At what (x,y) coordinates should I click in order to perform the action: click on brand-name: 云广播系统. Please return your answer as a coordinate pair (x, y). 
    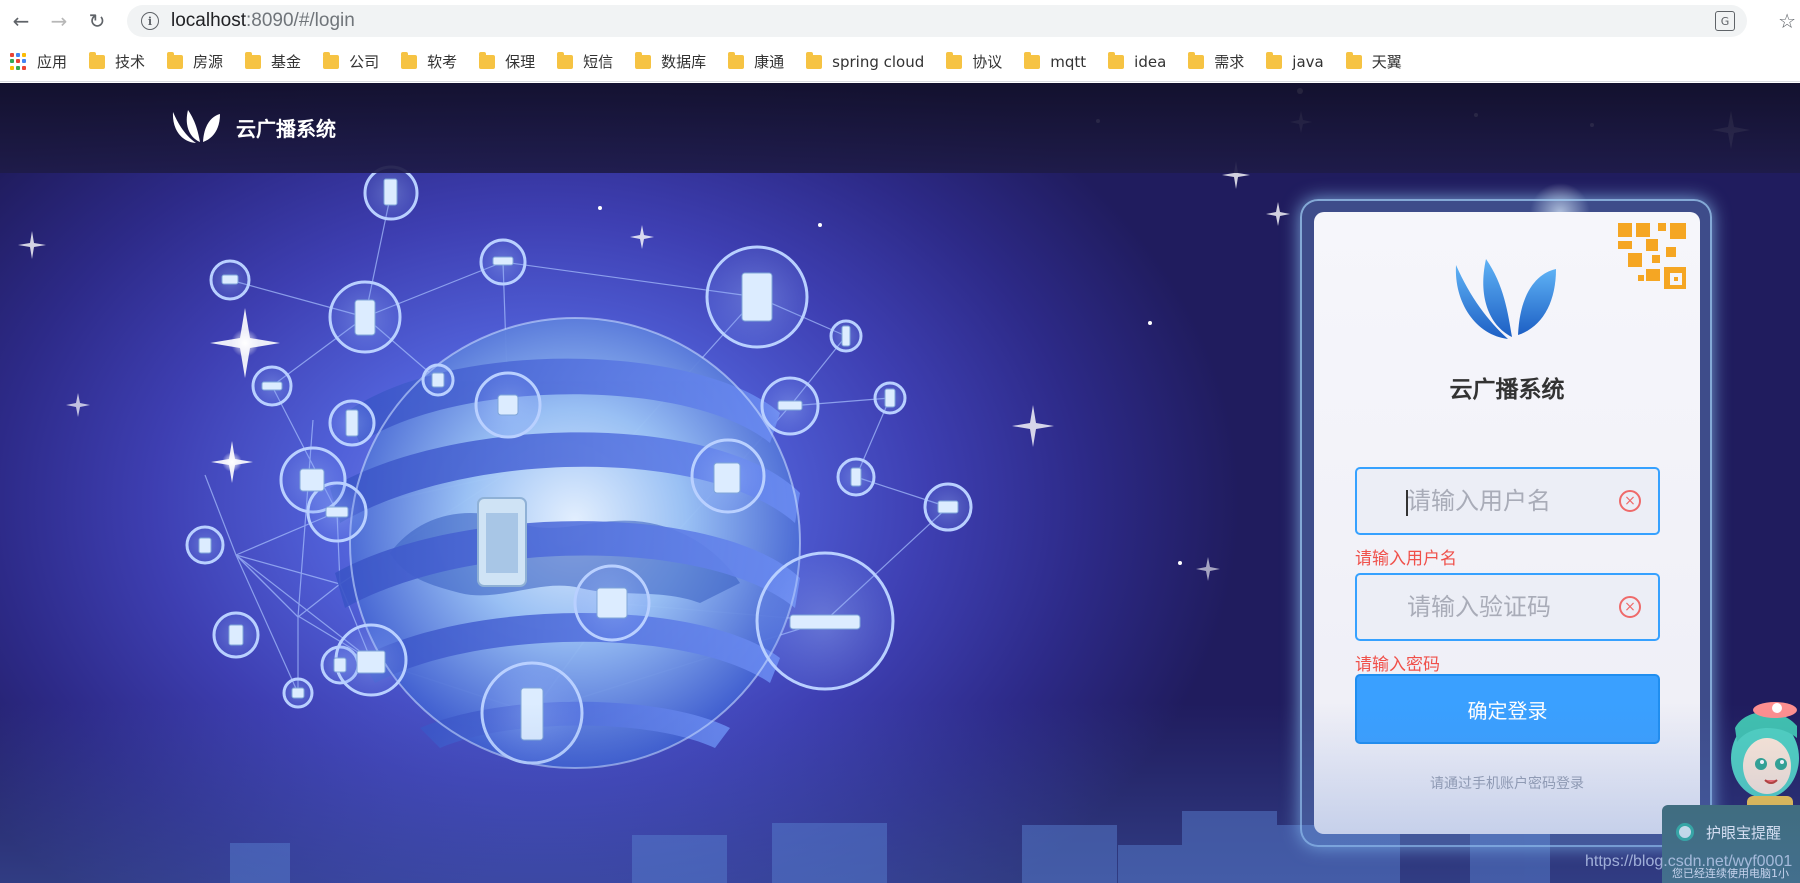
    Looking at the image, I should click on (286, 128).